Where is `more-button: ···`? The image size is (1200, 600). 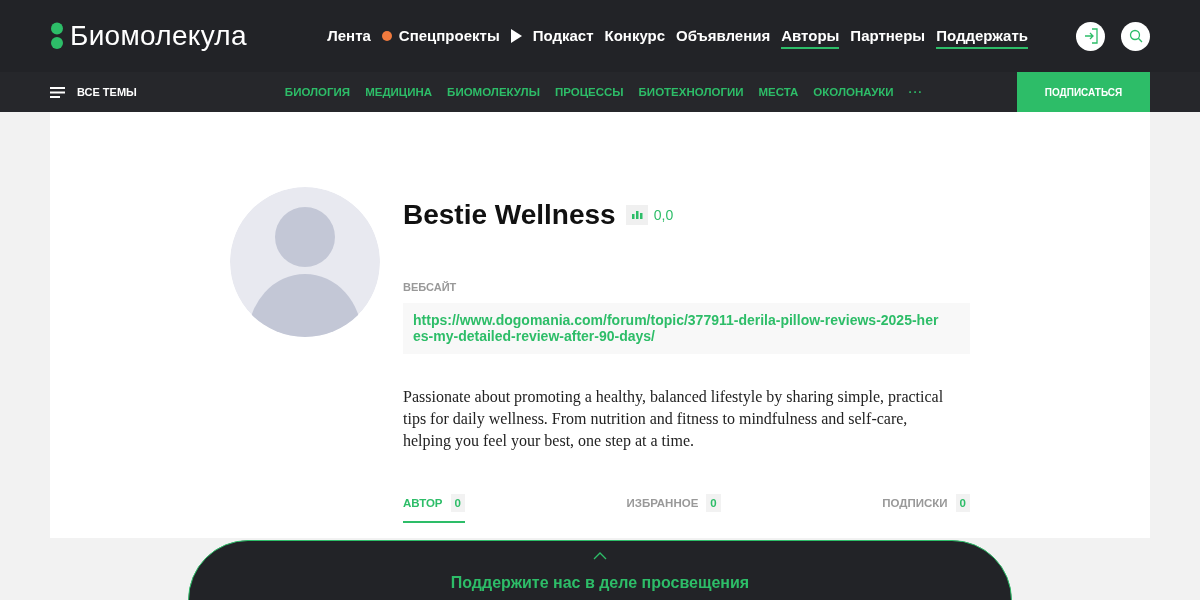
more-button: ··· is located at coordinates (916, 92).